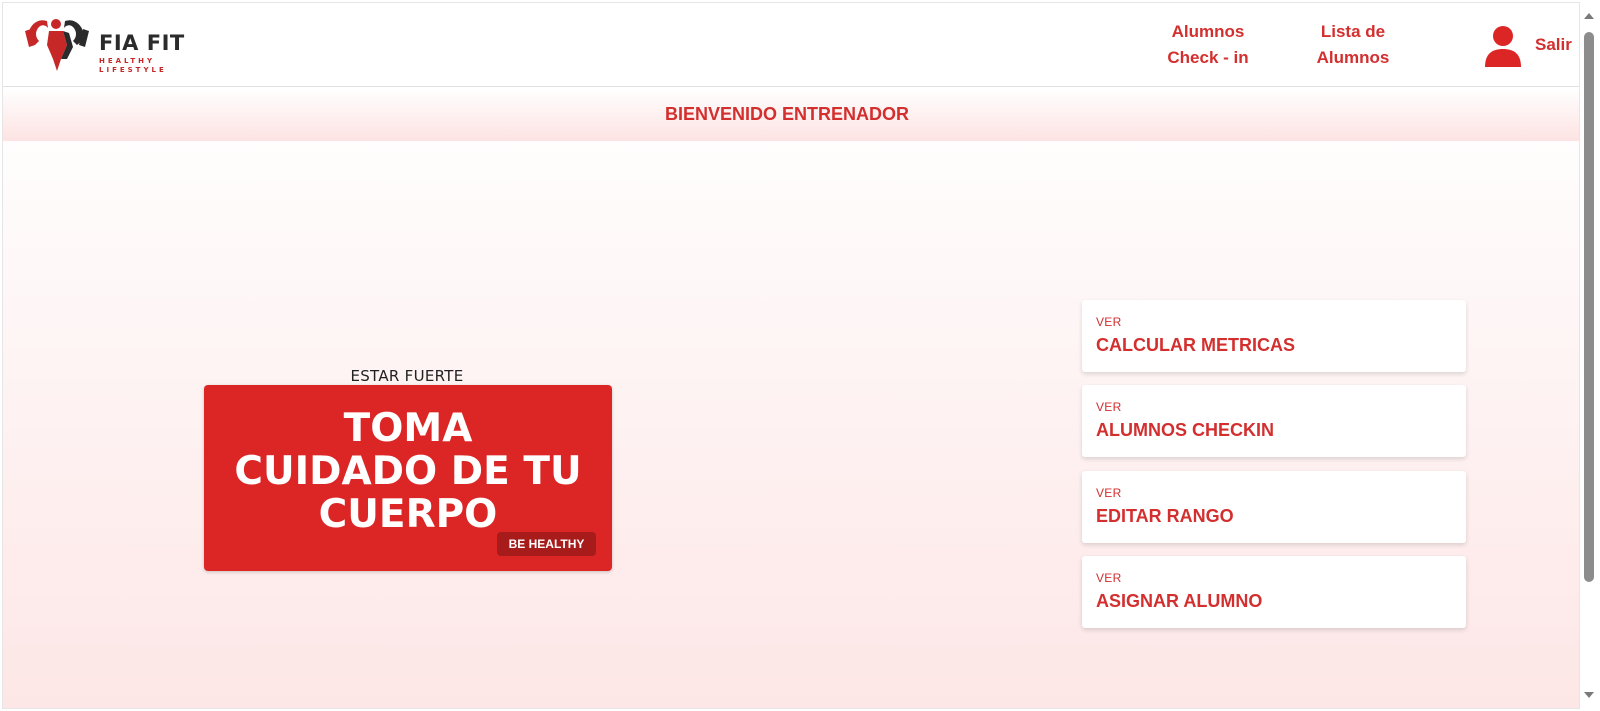 The width and height of the screenshot is (1600, 711). I want to click on brand-tagline: HEALTHY LIFESTYLE, so click(133, 65).